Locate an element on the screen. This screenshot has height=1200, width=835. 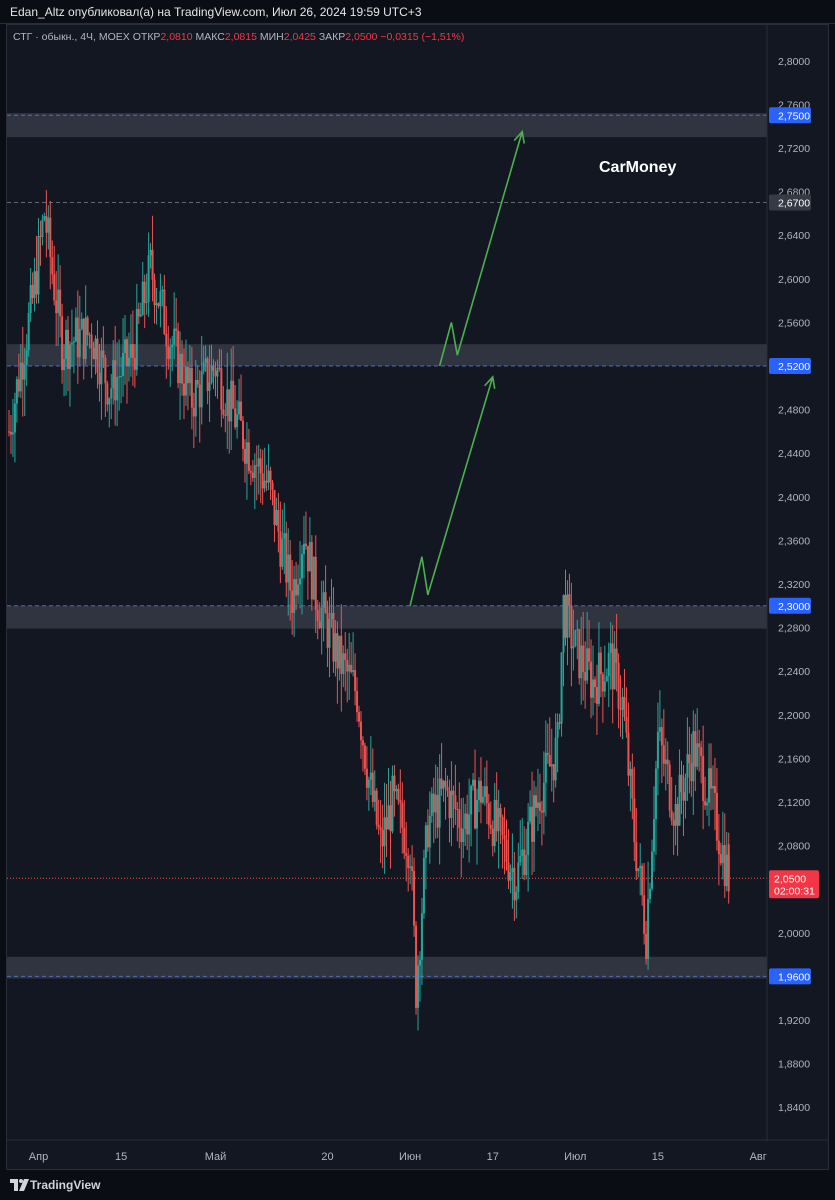
bar-countdown-label: 02:00:31 is located at coordinates (794, 891).